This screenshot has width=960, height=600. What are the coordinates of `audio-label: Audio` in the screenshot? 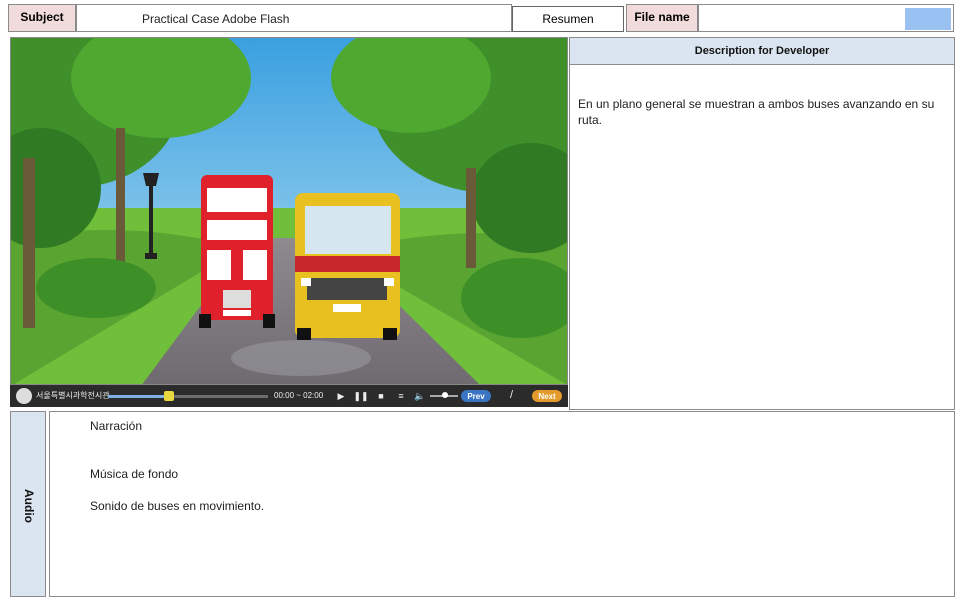 It's located at (29, 506).